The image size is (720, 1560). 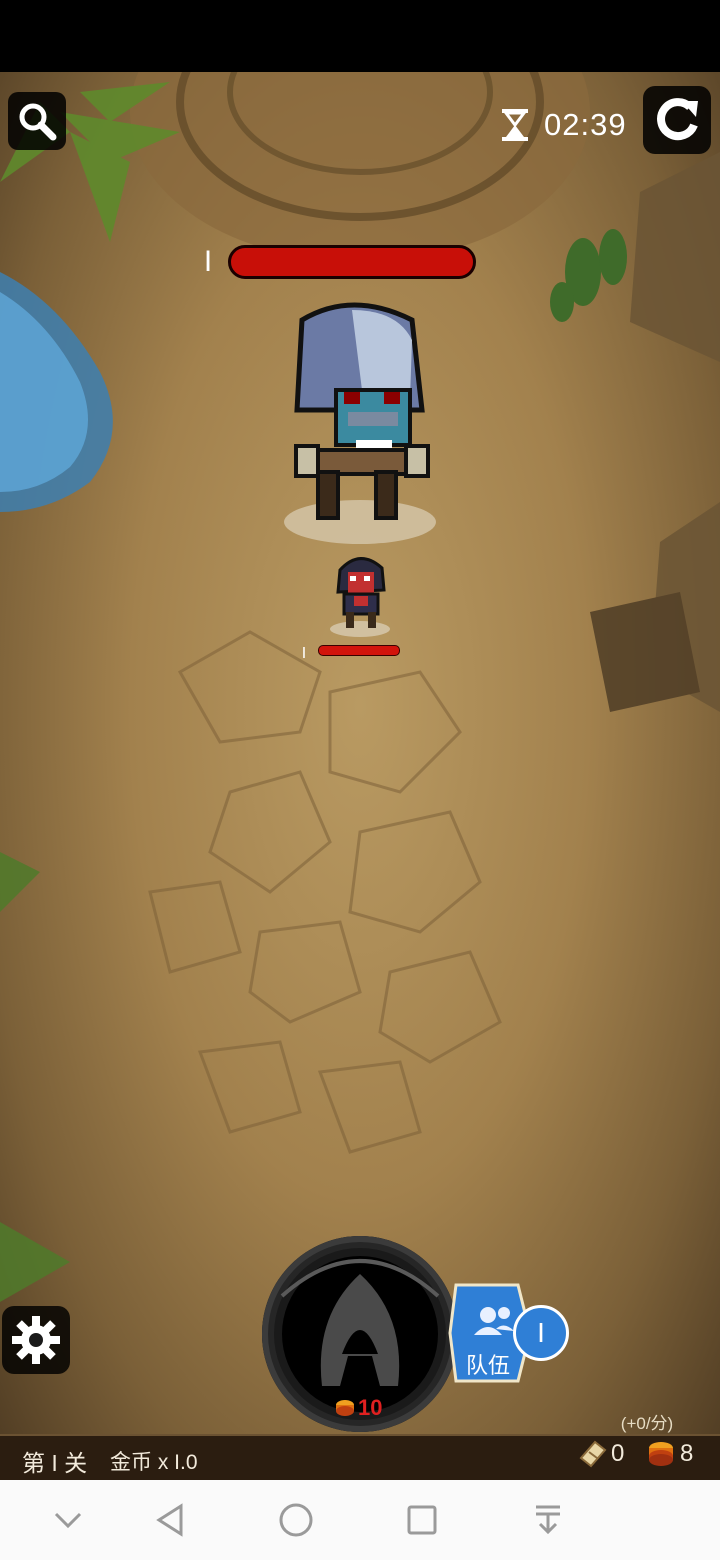 I want to click on coin-counter: 8, so click(x=669, y=1454).